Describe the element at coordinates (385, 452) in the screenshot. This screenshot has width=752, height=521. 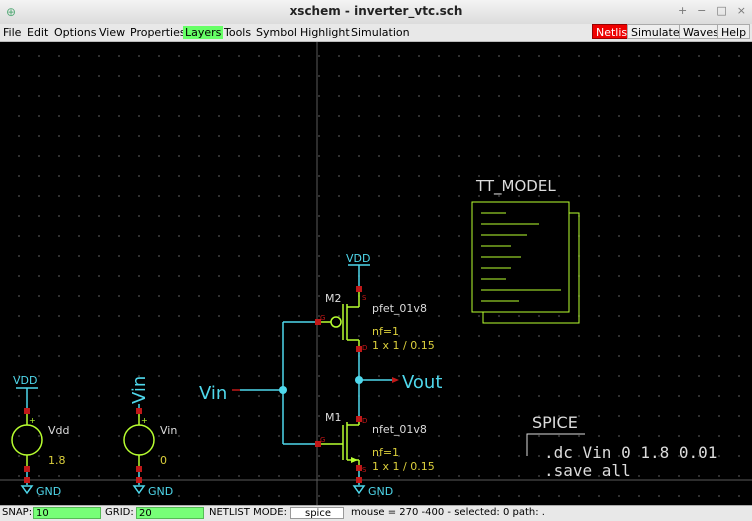
I see `m1-nf: nf=1` at that location.